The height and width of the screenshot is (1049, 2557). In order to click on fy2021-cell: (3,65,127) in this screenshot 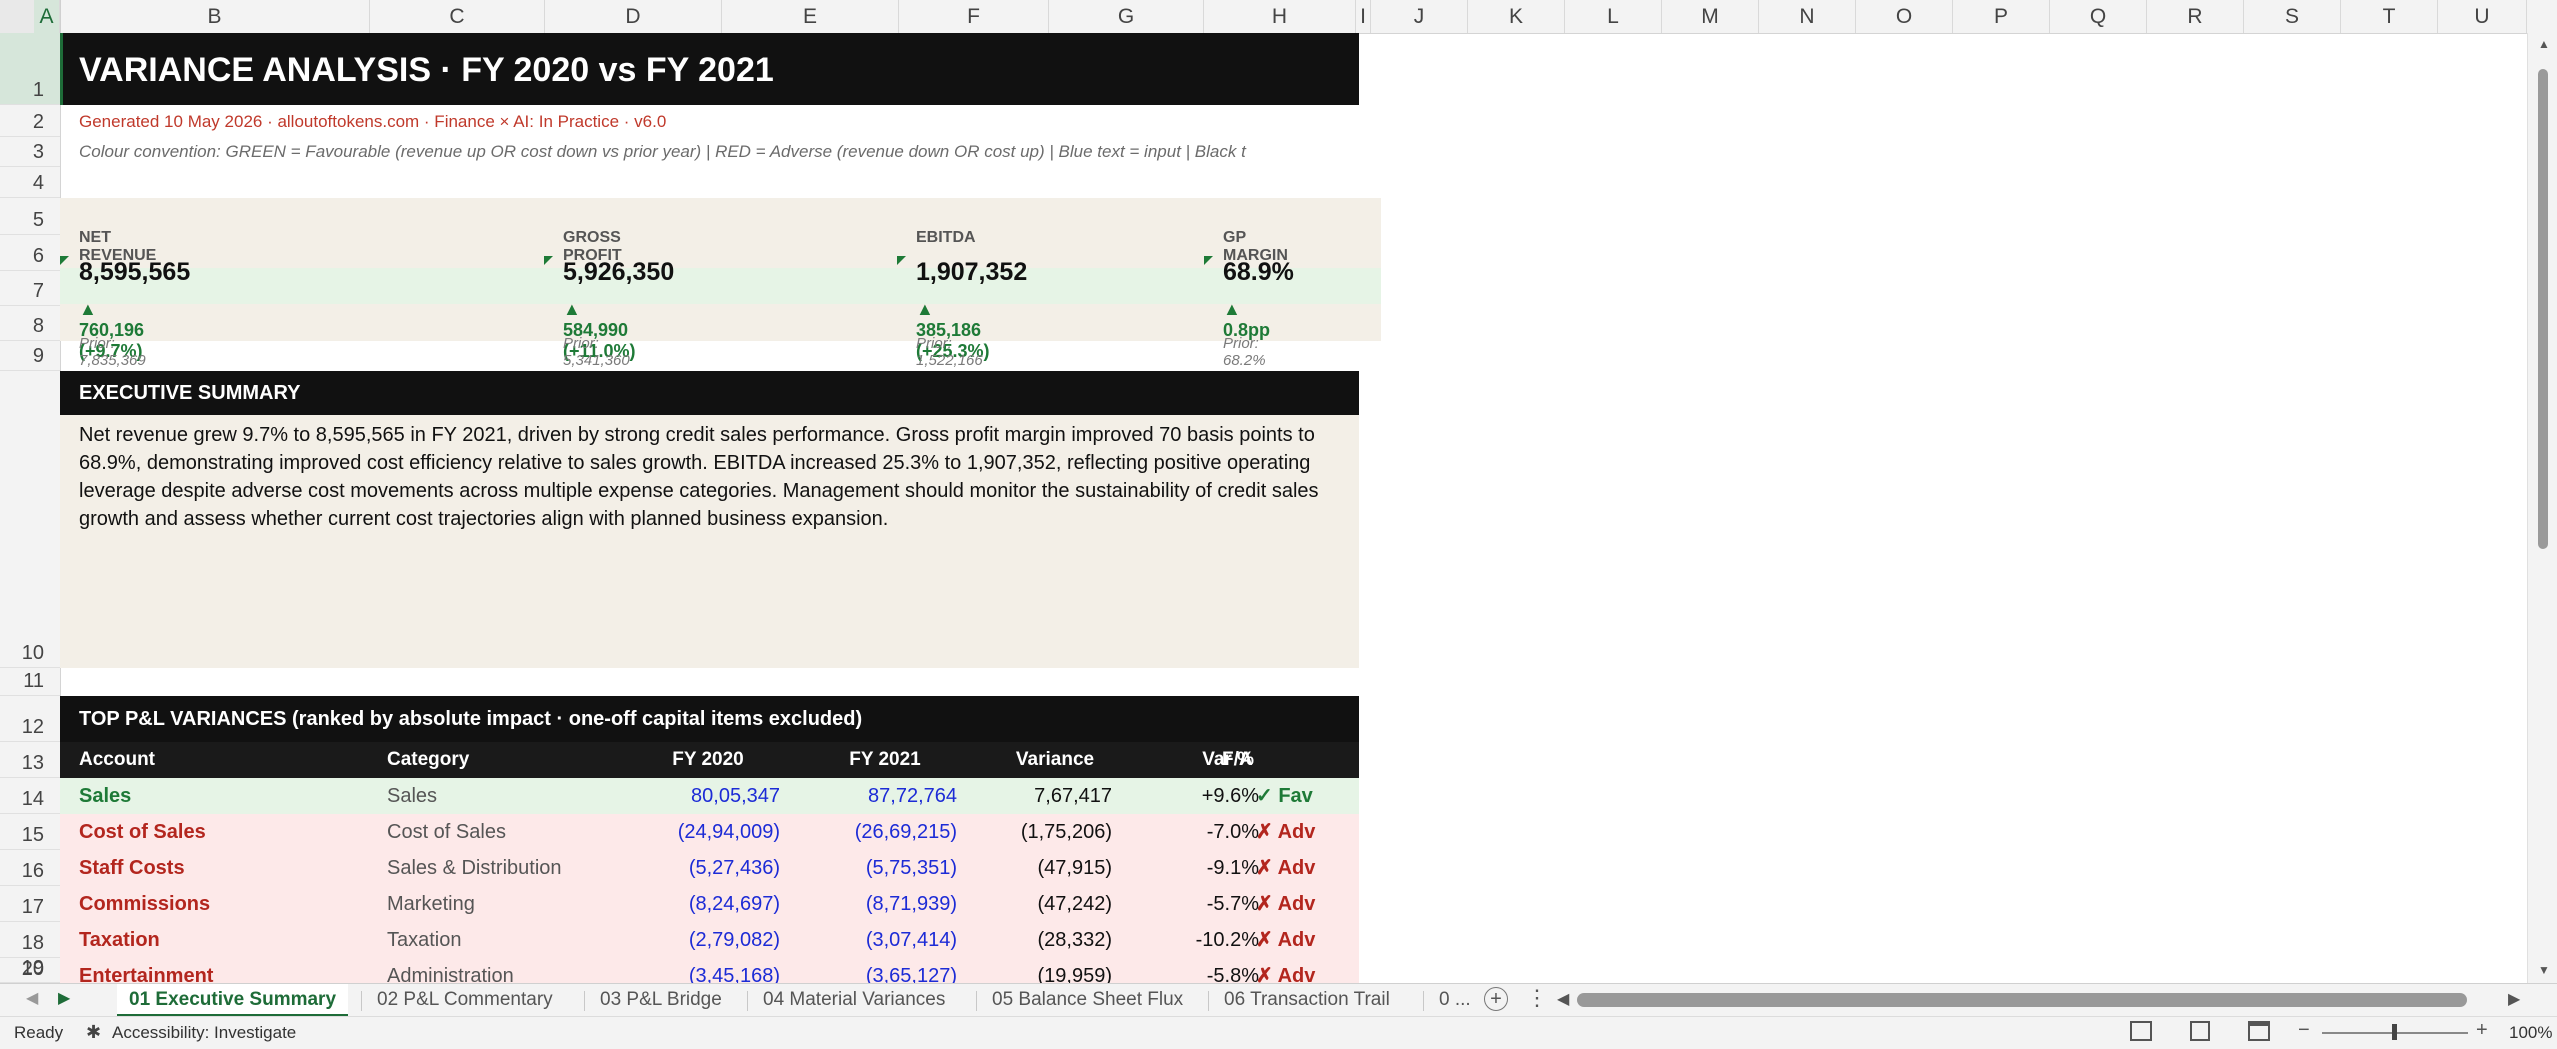, I will do `click(911, 974)`.